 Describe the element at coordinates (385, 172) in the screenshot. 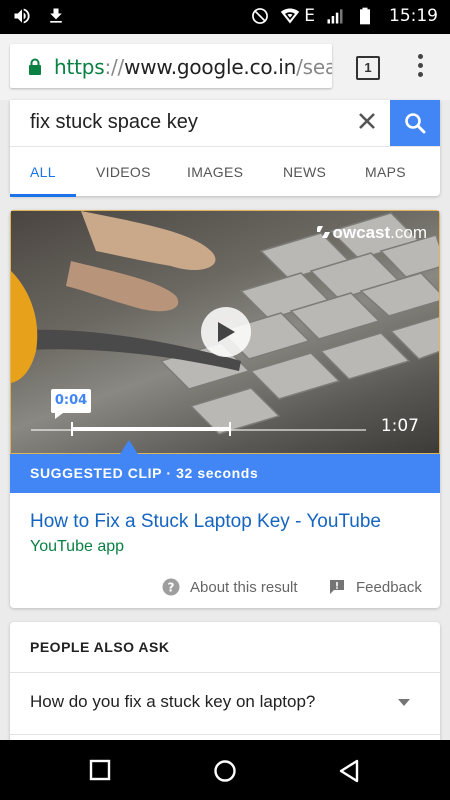

I see `tab-maps: MAPS` at that location.